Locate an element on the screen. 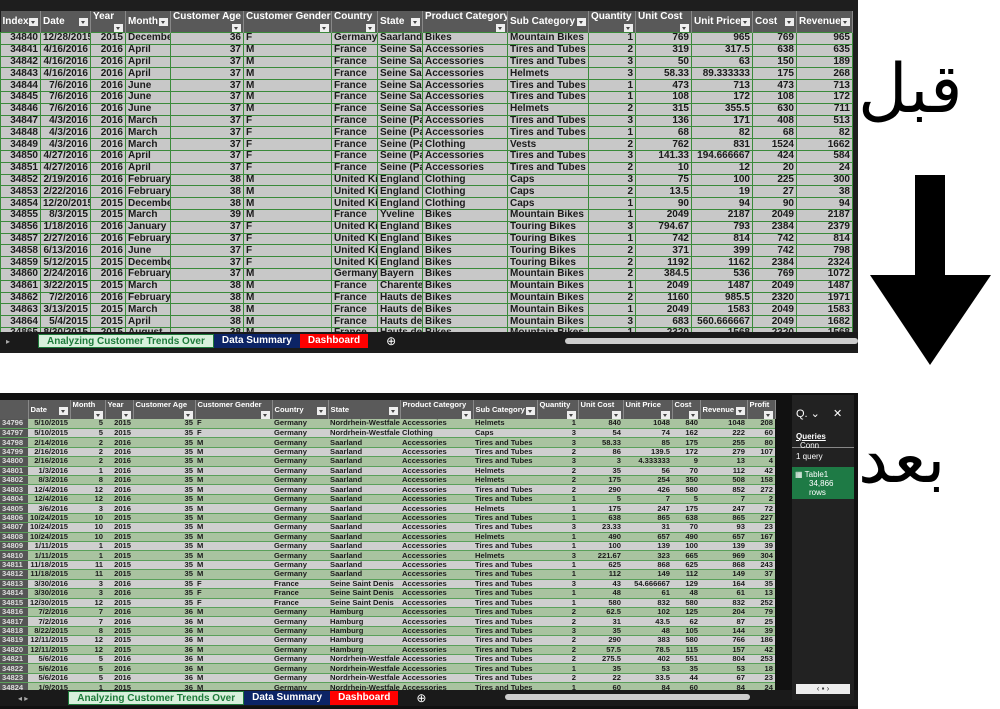 Image resolution: width=1000 pixels, height=709 pixels. table-cell: 814 is located at coordinates (824, 239).